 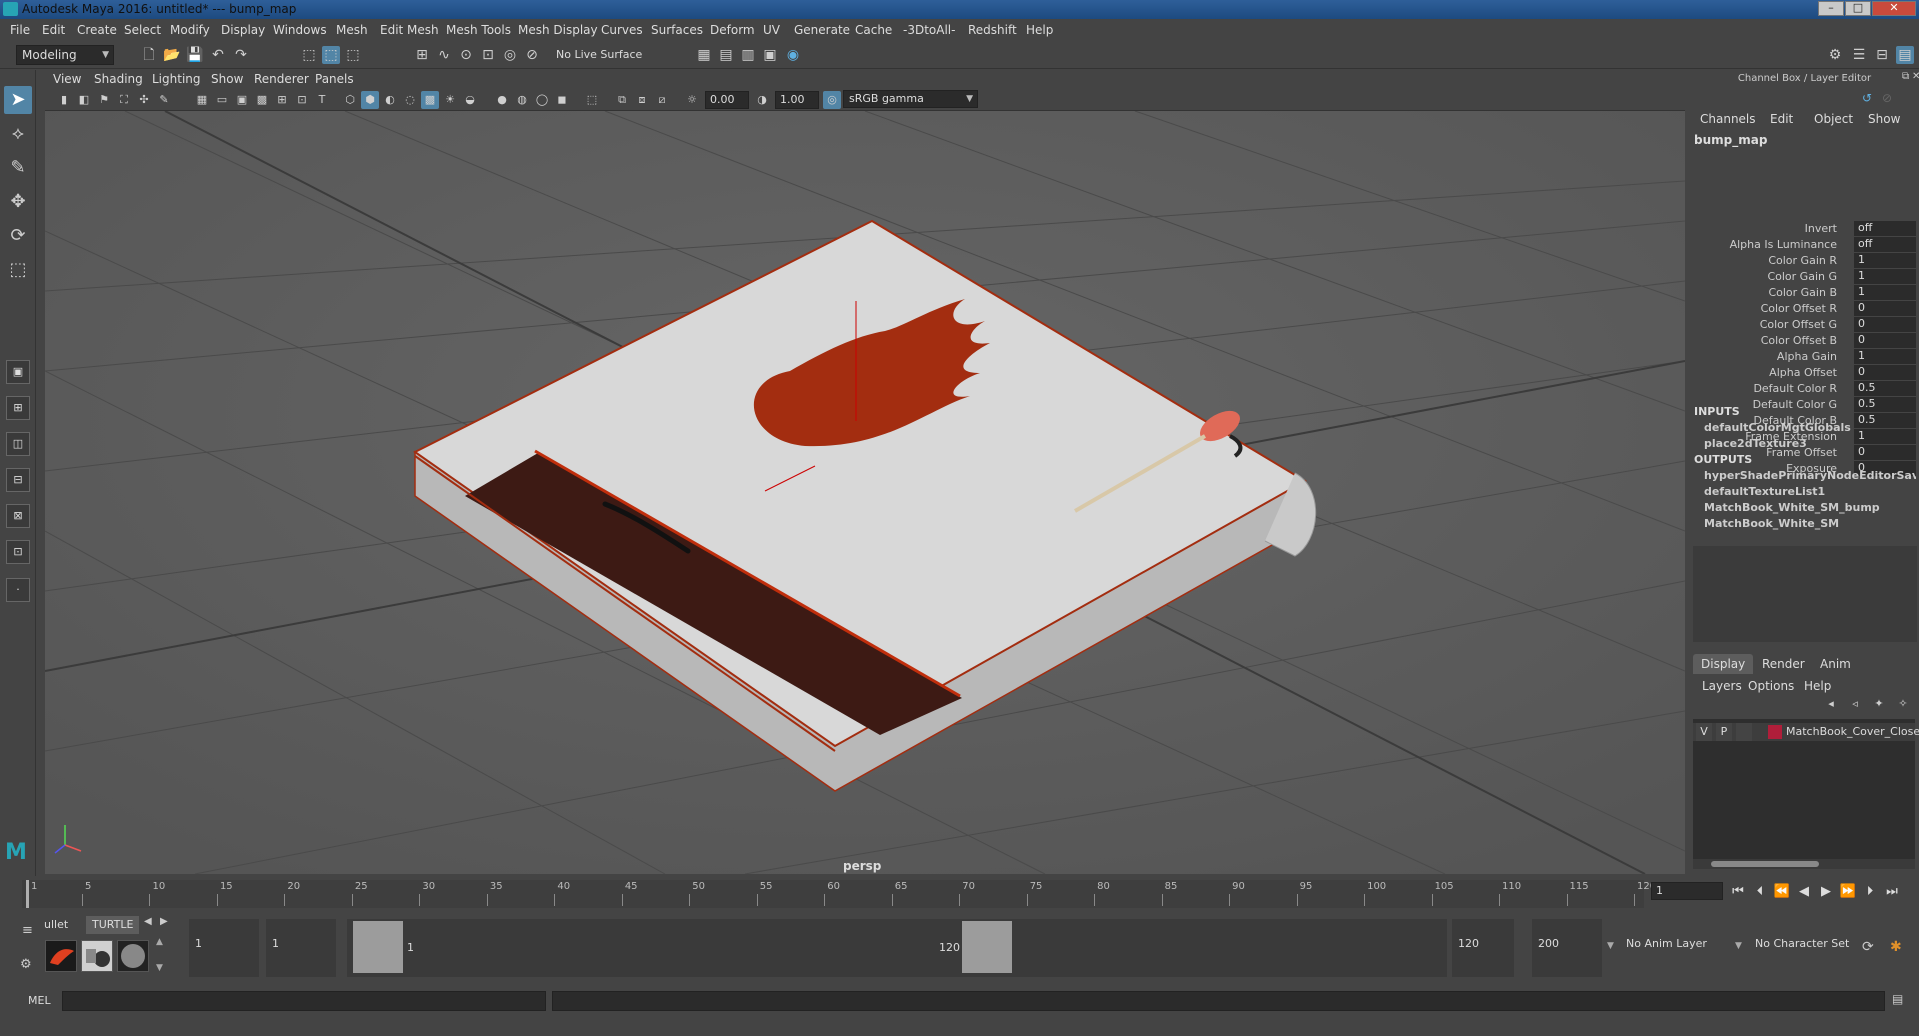 What do you see at coordinates (309, 55) in the screenshot?
I see `select-hierarchy-icon: ⬚` at bounding box center [309, 55].